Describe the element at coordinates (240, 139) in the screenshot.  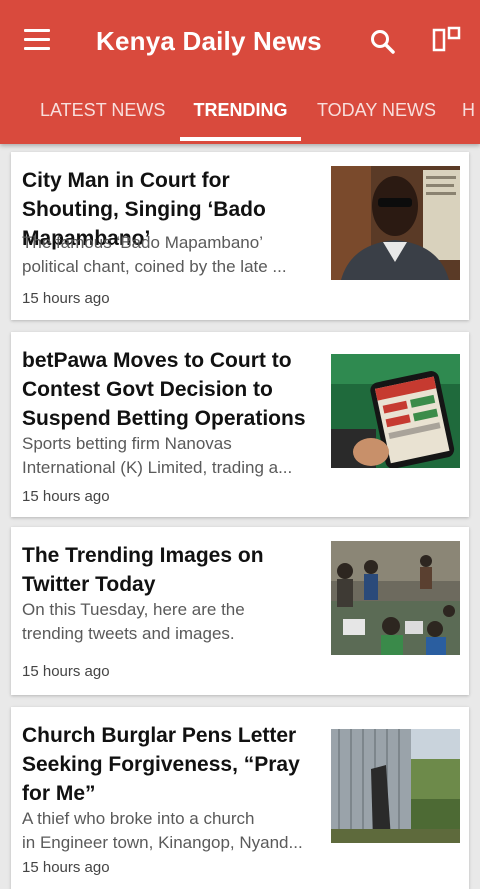
I see `active-tab-indicator` at that location.